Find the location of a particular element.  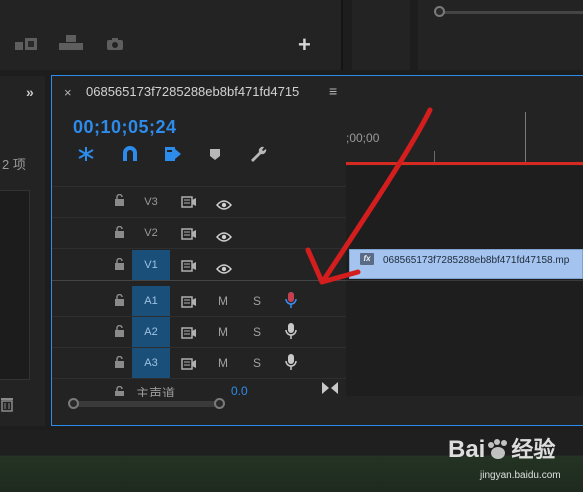

linked-selection-icon is located at coordinates (173, 156).